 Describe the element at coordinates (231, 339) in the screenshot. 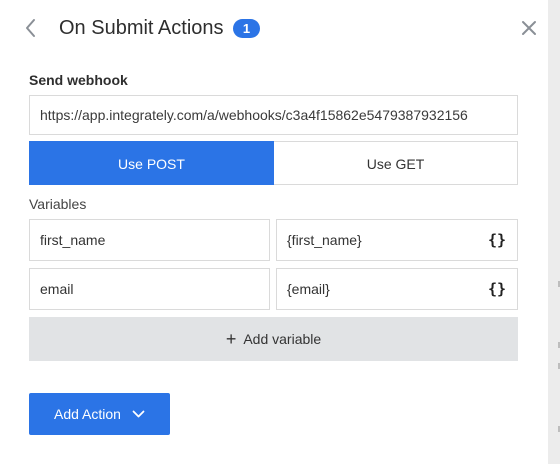

I see `plus-icon: +` at that location.